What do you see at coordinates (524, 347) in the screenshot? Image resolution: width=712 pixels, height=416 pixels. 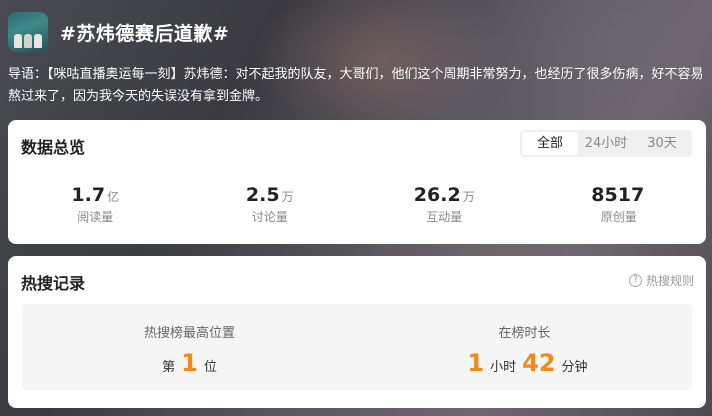 I see `duration: 在榜时长 1 小时 42 分钟` at bounding box center [524, 347].